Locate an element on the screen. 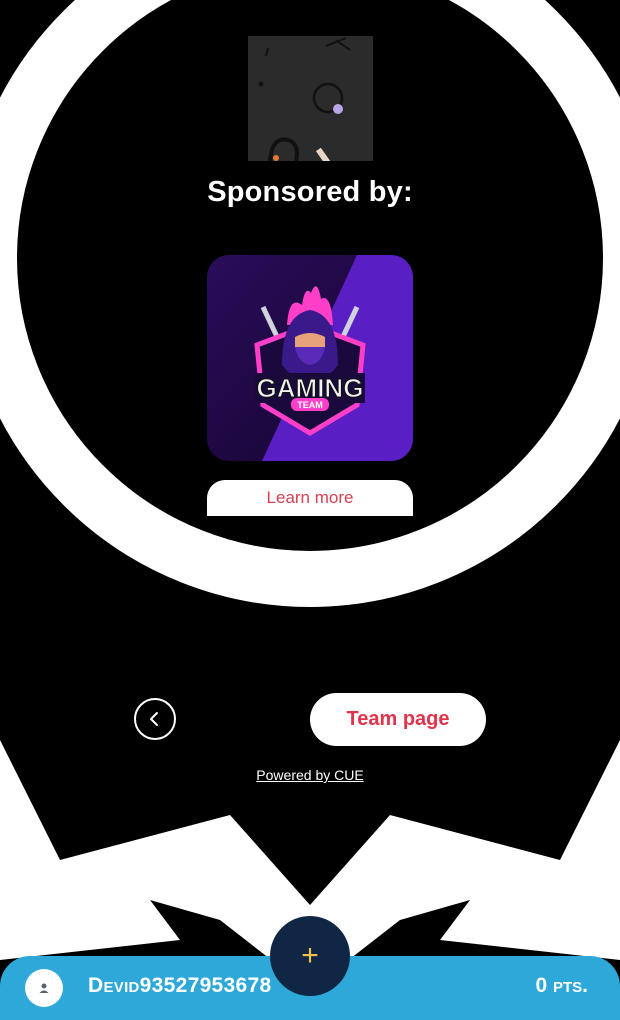  learn-more-button: Learn more is located at coordinates (310, 498).